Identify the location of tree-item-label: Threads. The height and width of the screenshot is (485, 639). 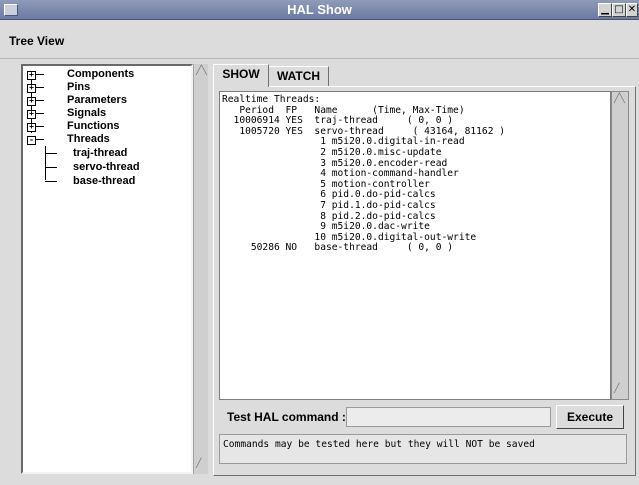
(88, 139).